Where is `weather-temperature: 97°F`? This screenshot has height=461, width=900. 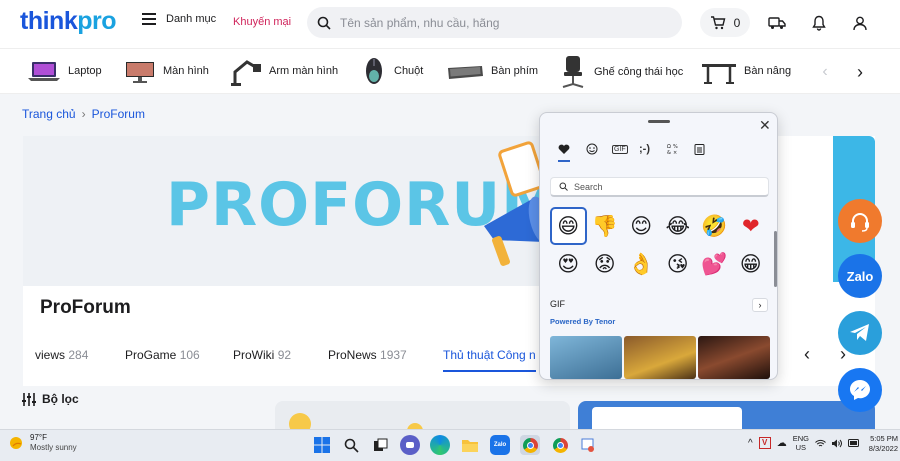
weather-temperature: 97°F is located at coordinates (38, 437).